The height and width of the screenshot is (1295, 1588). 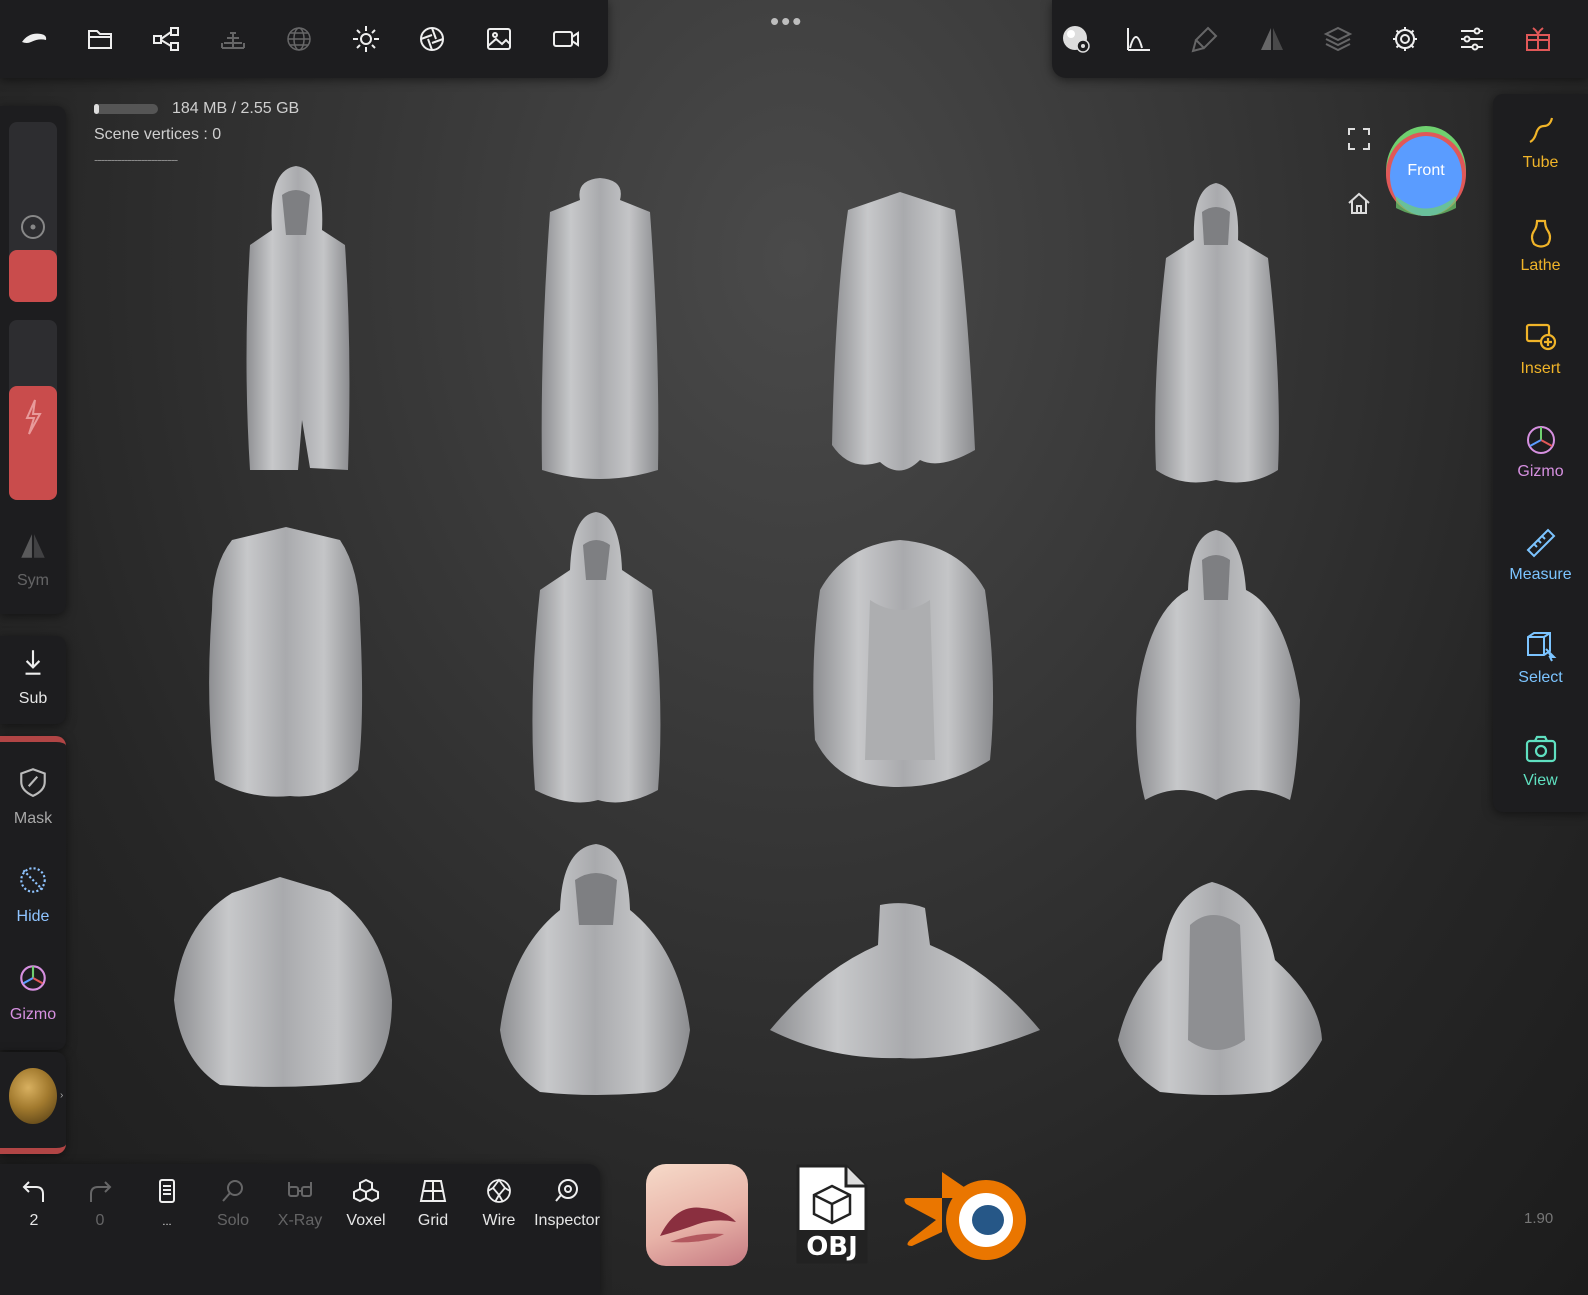 I want to click on tube-icon, so click(x=1540, y=130).